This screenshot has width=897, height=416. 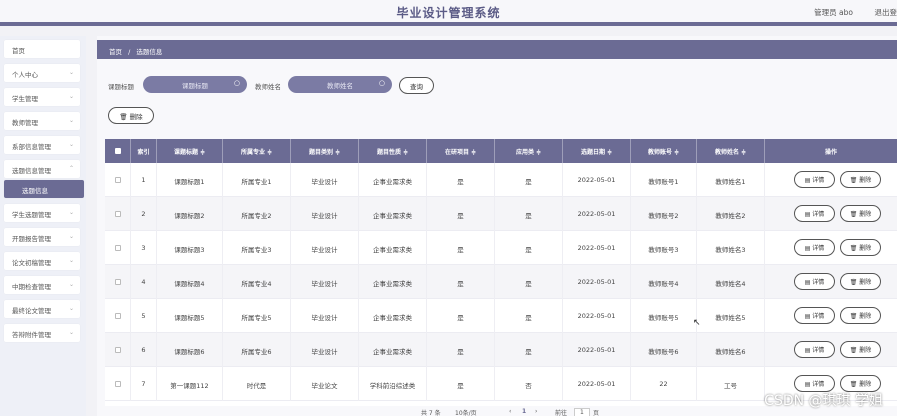 What do you see at coordinates (664, 350) in the screenshot?
I see `cell-teacher-account: 教师账号6` at bounding box center [664, 350].